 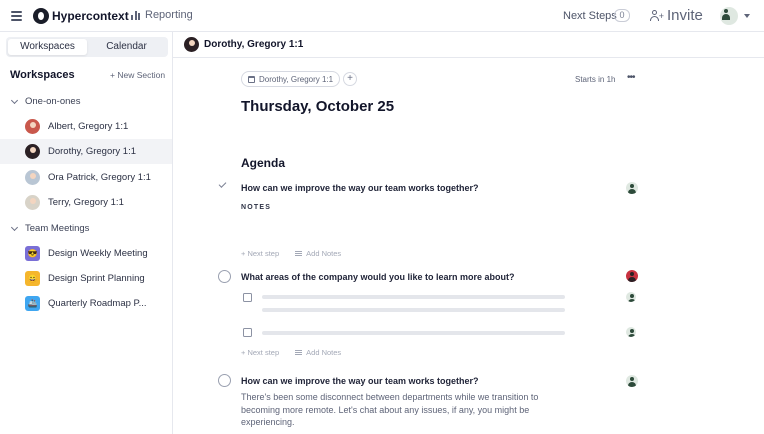 I want to click on meeting-title: Dorothy, Gregory 1:1, so click(x=254, y=44).